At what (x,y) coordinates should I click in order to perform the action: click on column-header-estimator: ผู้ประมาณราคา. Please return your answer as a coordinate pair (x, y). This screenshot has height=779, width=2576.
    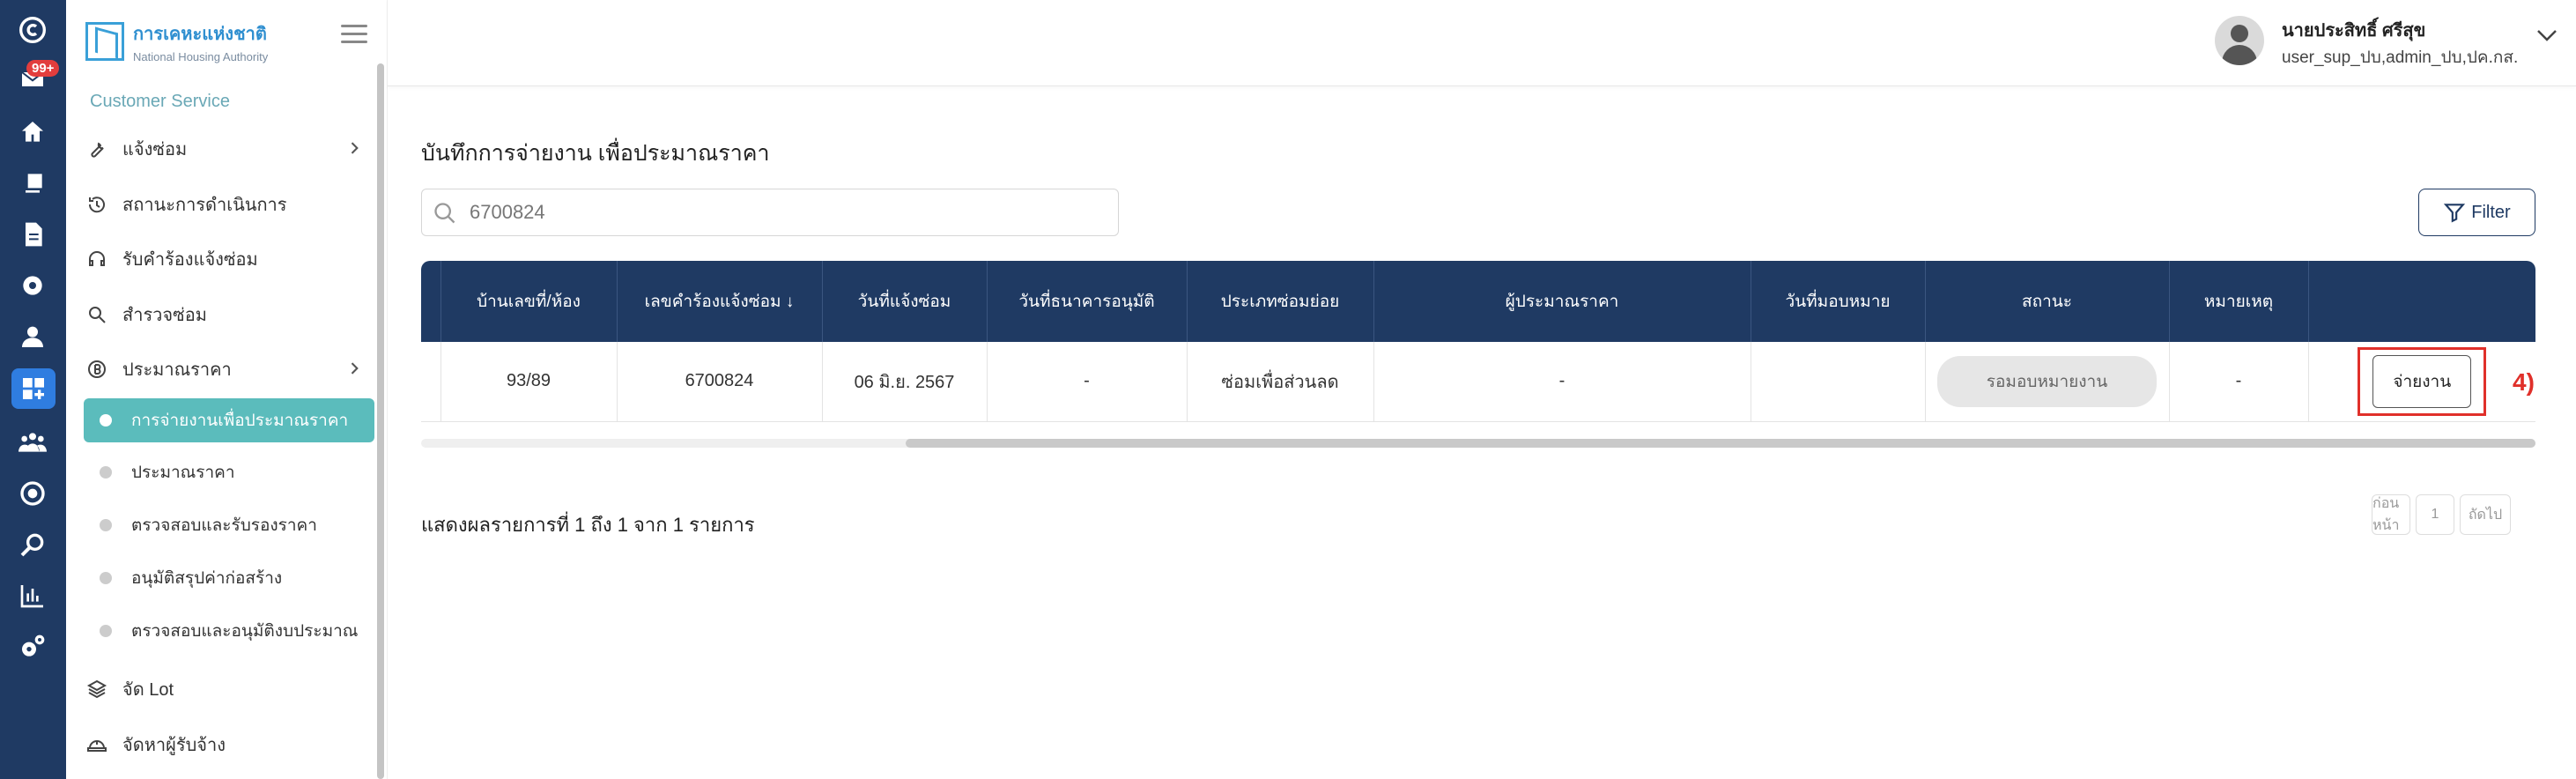
    Looking at the image, I should click on (1562, 301).